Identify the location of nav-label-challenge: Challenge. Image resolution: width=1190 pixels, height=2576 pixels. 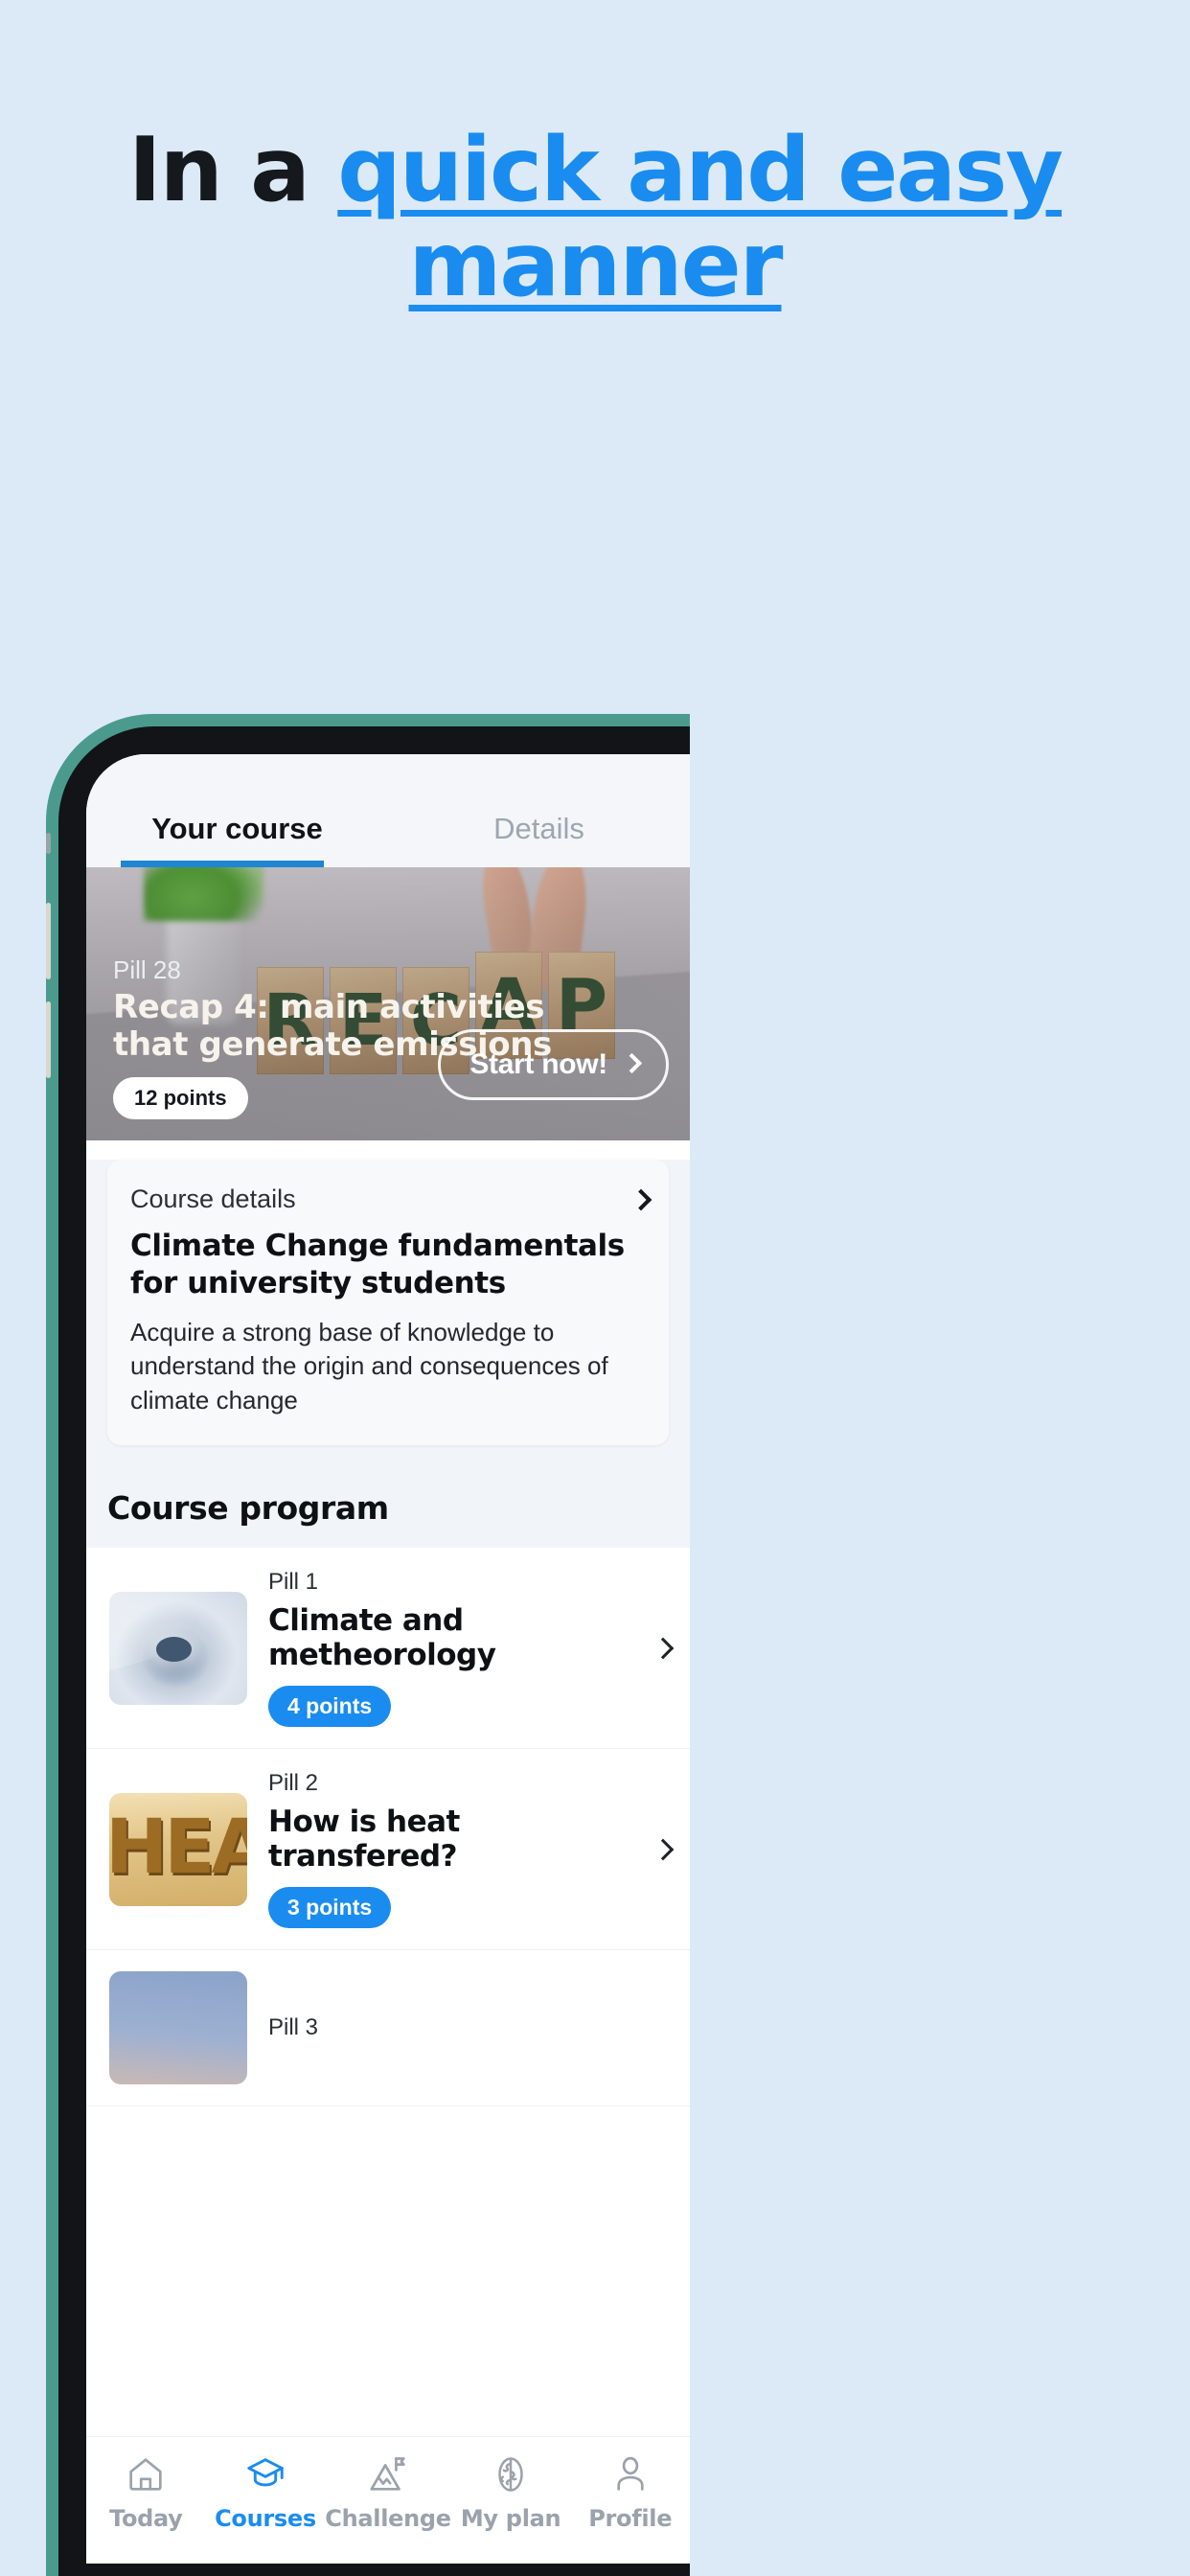
(388, 2518).